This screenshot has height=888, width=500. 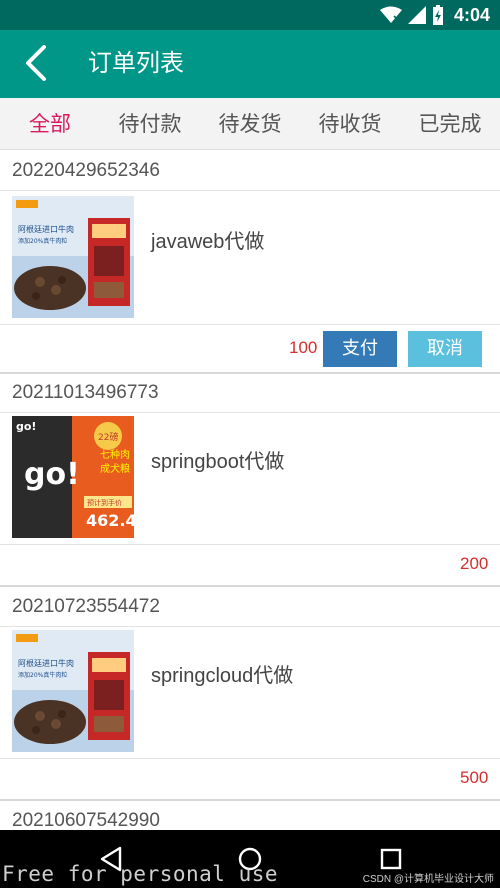 I want to click on page-title: 订单列表, so click(x=136, y=63).